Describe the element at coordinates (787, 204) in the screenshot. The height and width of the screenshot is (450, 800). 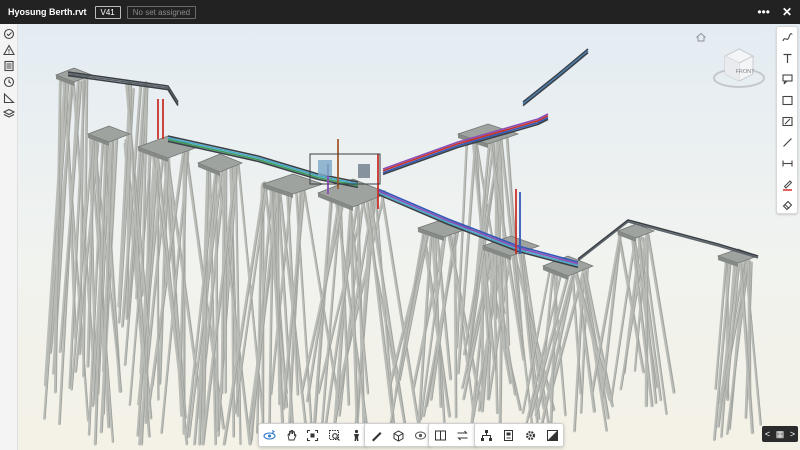
I see `eraser-icon` at that location.